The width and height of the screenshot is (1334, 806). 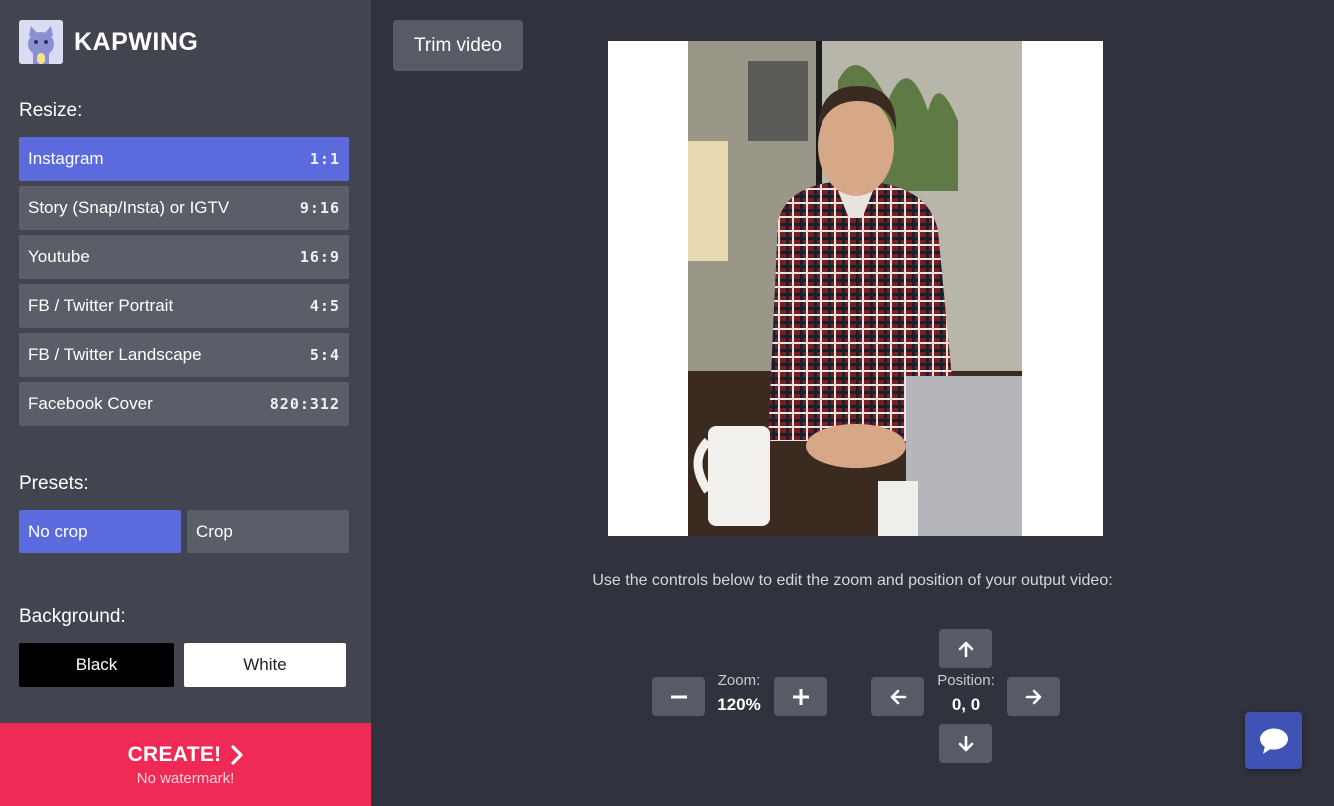 What do you see at coordinates (100, 531) in the screenshot?
I see `preset-no-crop-button: No crop` at bounding box center [100, 531].